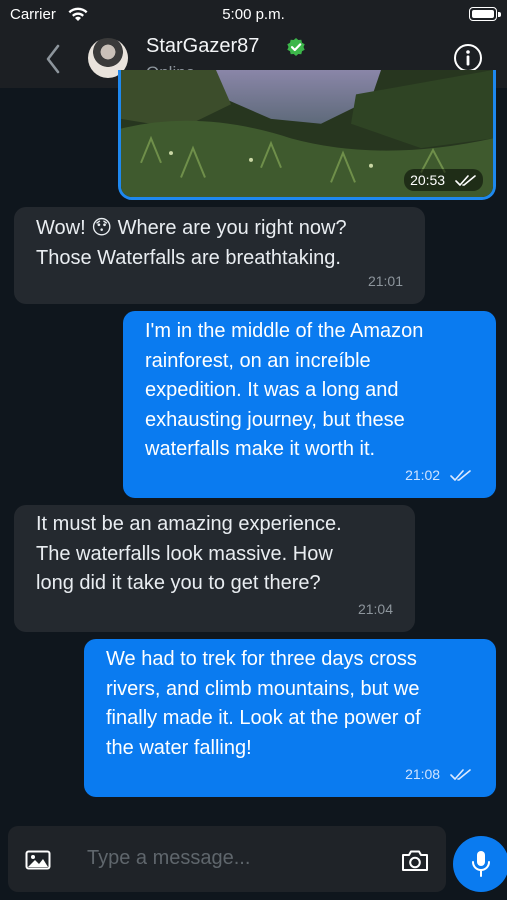  I want to click on message-time: 21:01, so click(385, 280).